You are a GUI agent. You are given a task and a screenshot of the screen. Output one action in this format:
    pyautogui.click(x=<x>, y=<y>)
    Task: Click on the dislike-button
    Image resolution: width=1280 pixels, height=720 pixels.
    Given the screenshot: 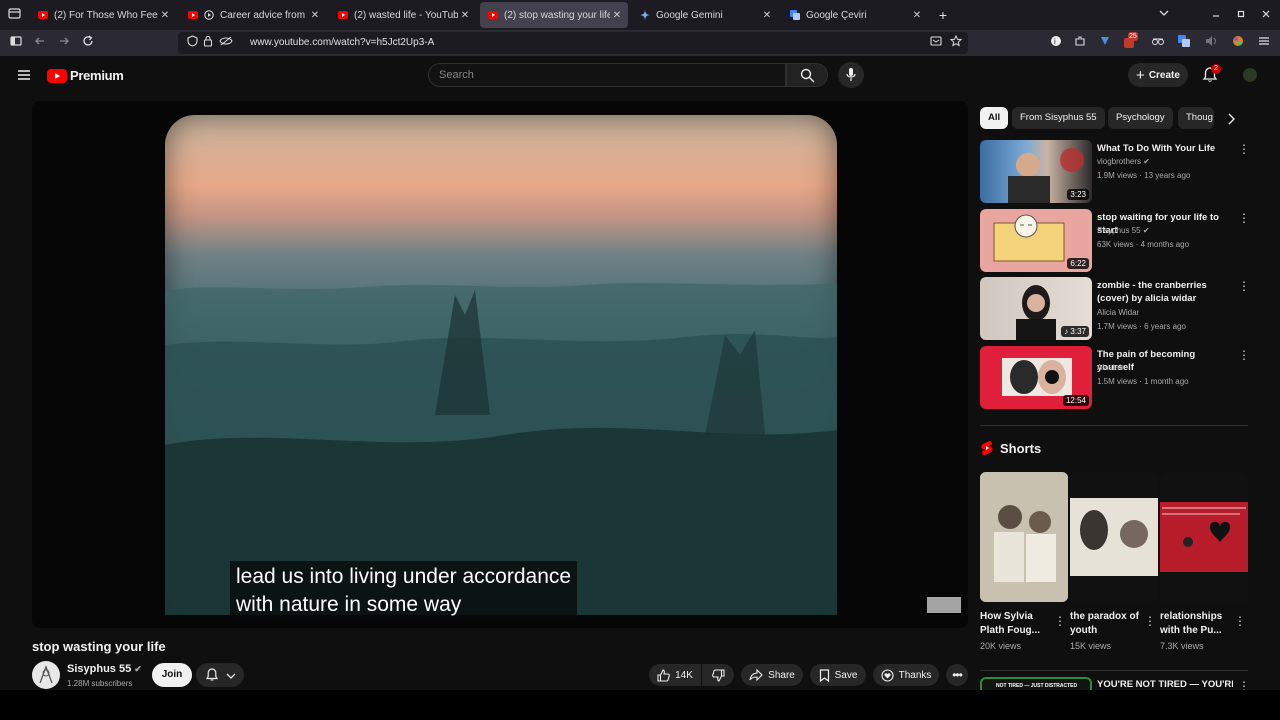 What is the action you would take?
    pyautogui.click(x=718, y=675)
    